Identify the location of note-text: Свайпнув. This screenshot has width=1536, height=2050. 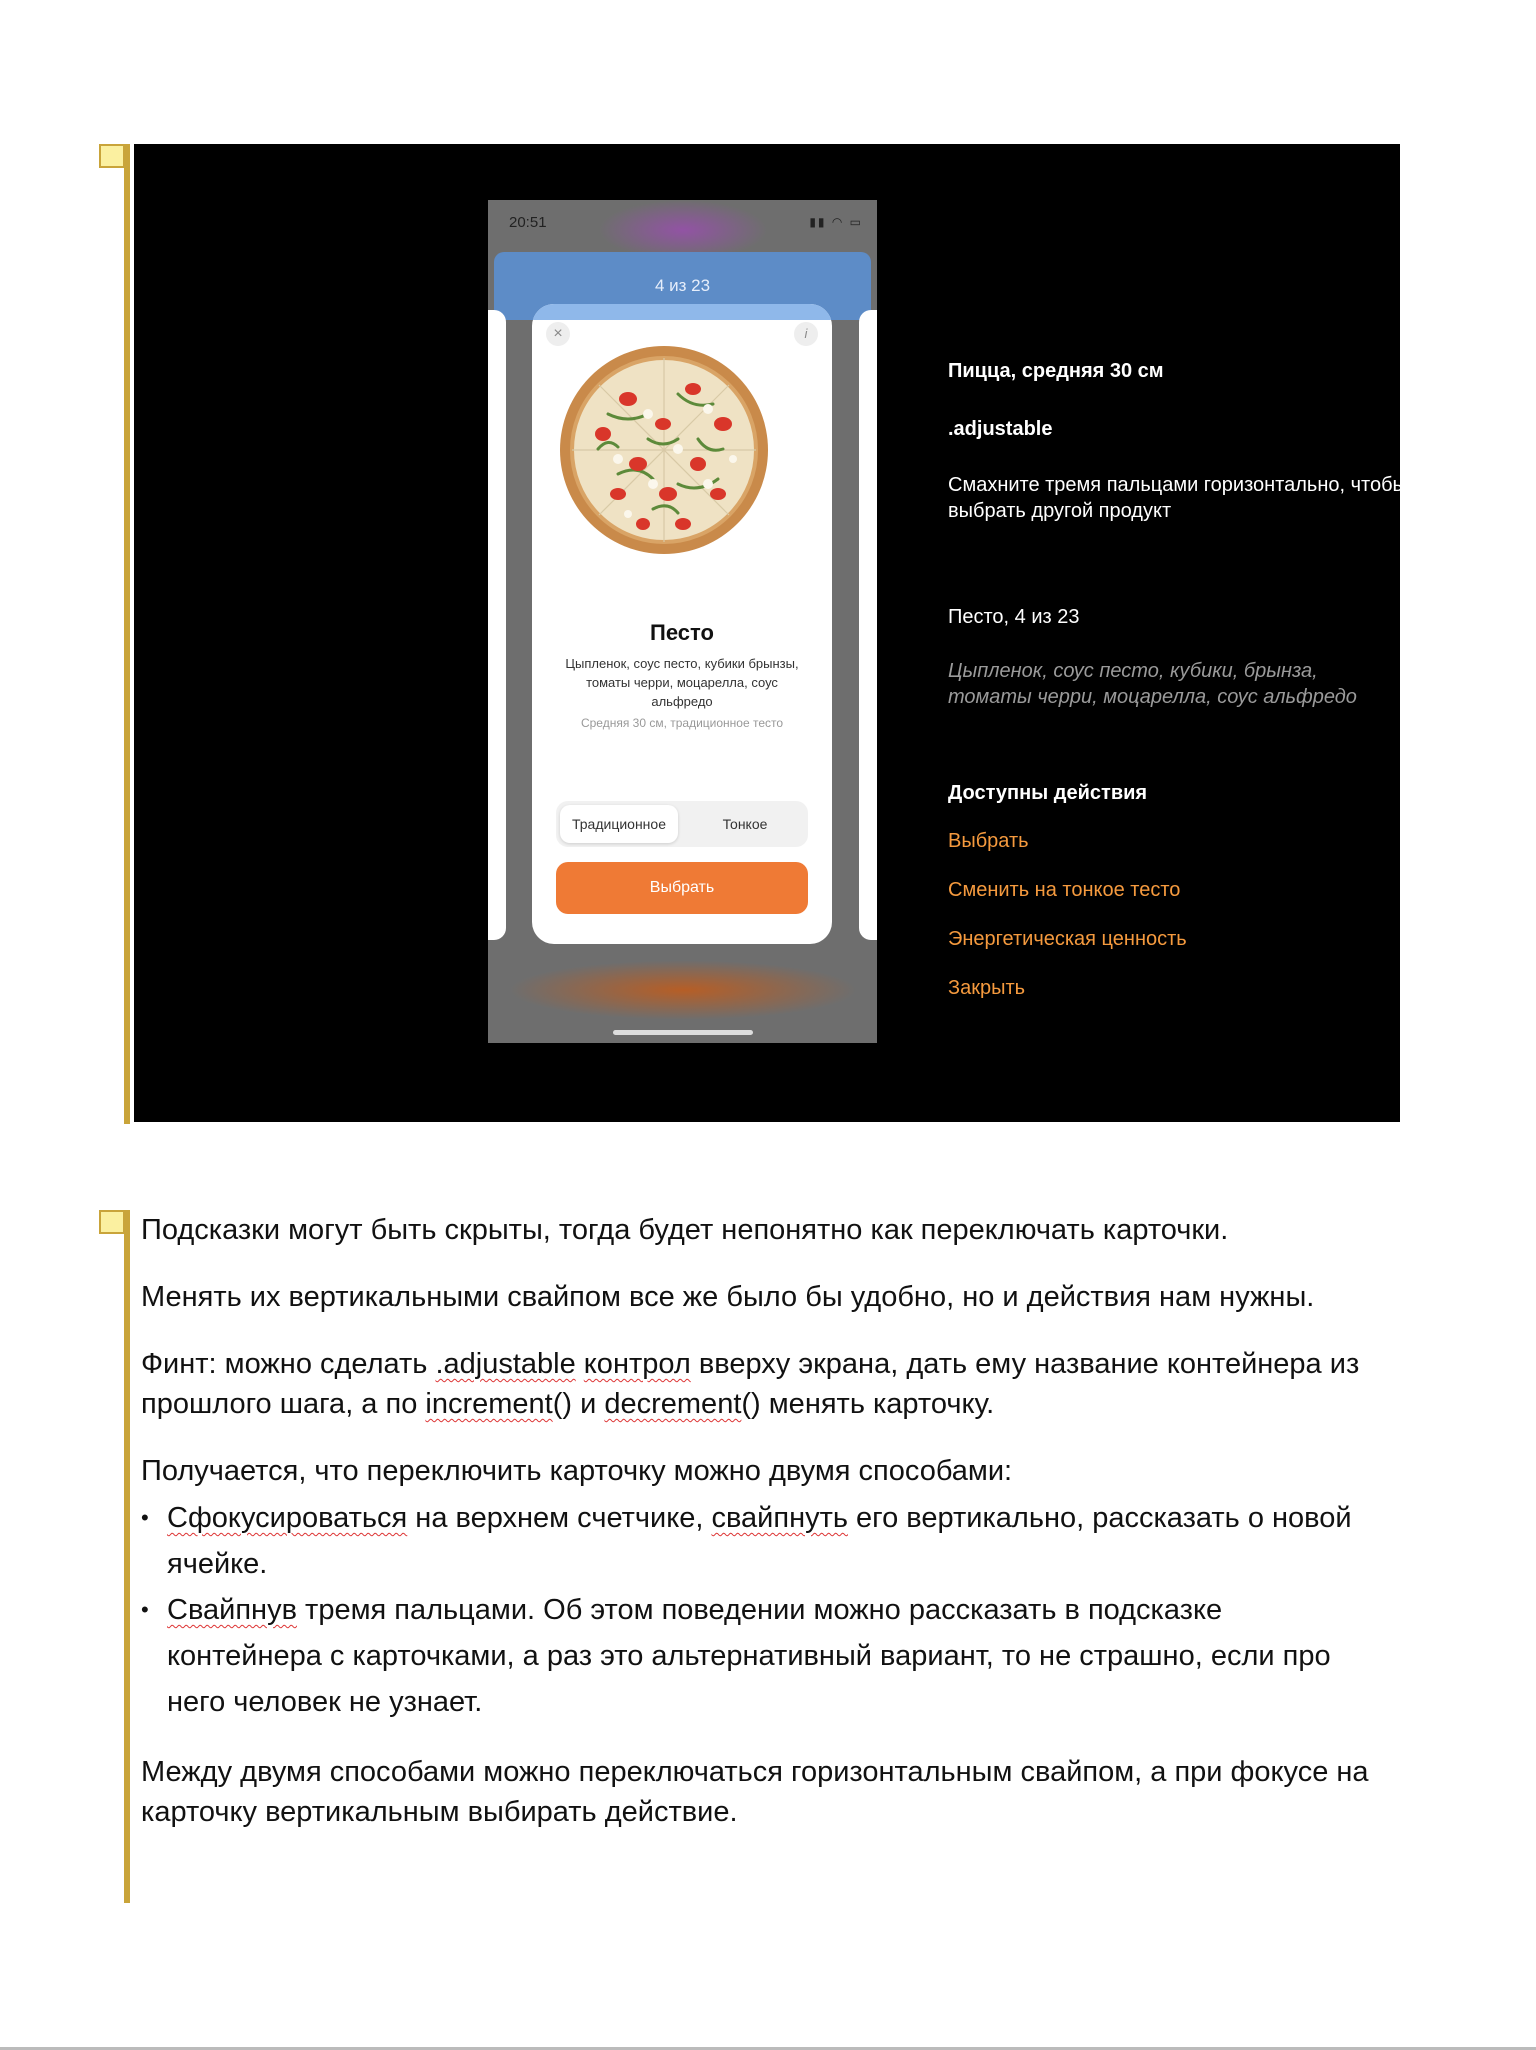
(232, 1610).